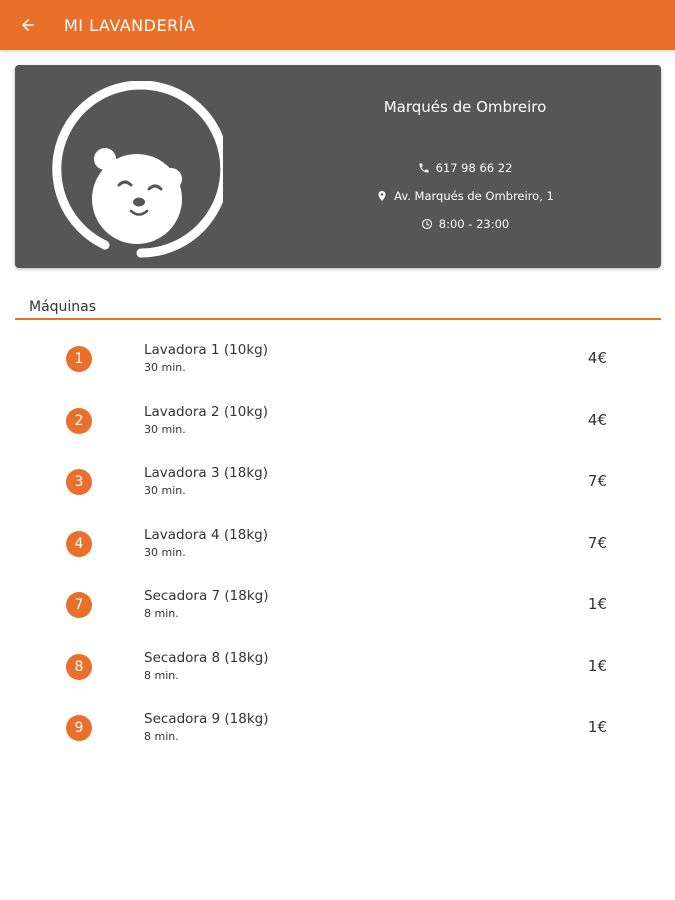  I want to click on machines-section-title: Máquinas, so click(63, 307).